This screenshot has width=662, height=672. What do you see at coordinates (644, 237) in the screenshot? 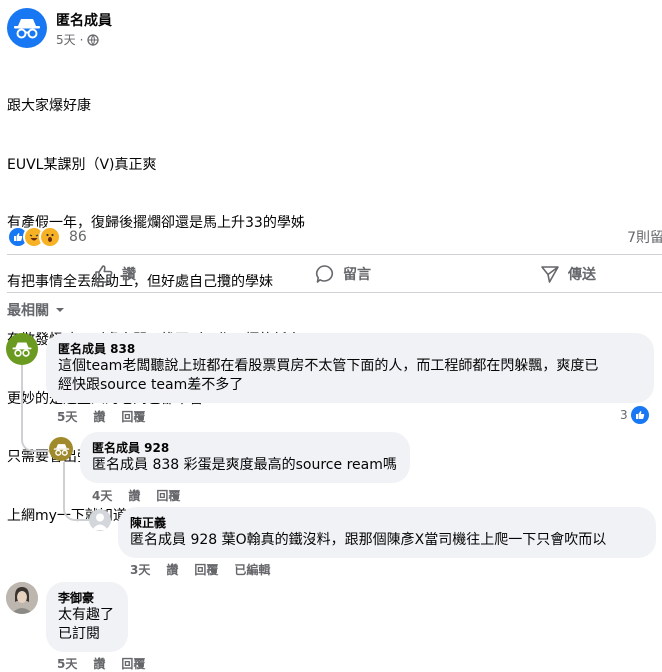
I see `comment-count: 7則留` at bounding box center [644, 237].